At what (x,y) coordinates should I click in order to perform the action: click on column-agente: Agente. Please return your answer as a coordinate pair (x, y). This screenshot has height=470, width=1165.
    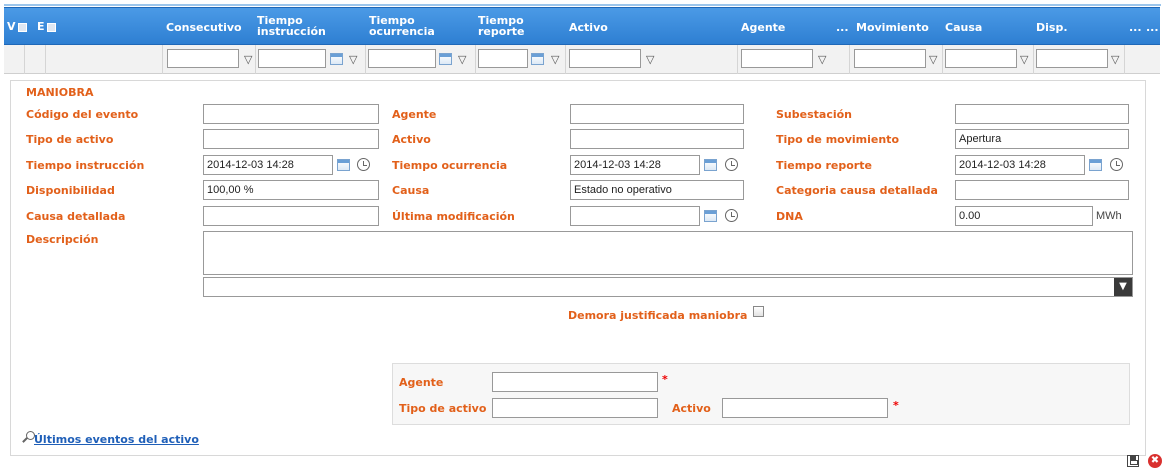
    Looking at the image, I should click on (763, 27).